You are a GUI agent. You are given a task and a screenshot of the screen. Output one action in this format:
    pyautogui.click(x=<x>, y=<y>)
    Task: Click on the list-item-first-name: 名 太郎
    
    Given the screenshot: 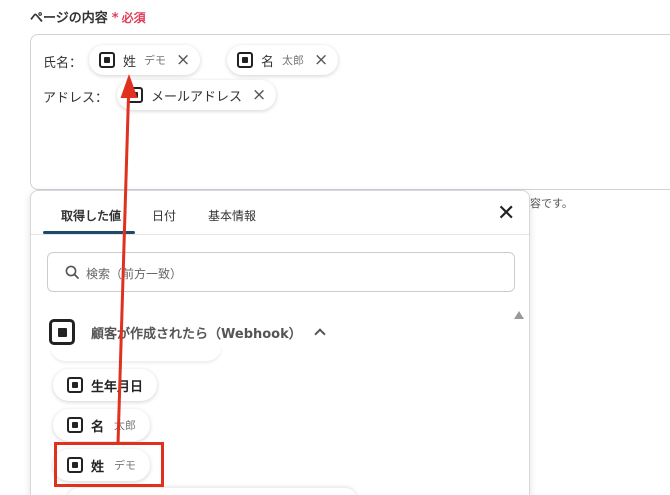 What is the action you would take?
    pyautogui.click(x=102, y=425)
    